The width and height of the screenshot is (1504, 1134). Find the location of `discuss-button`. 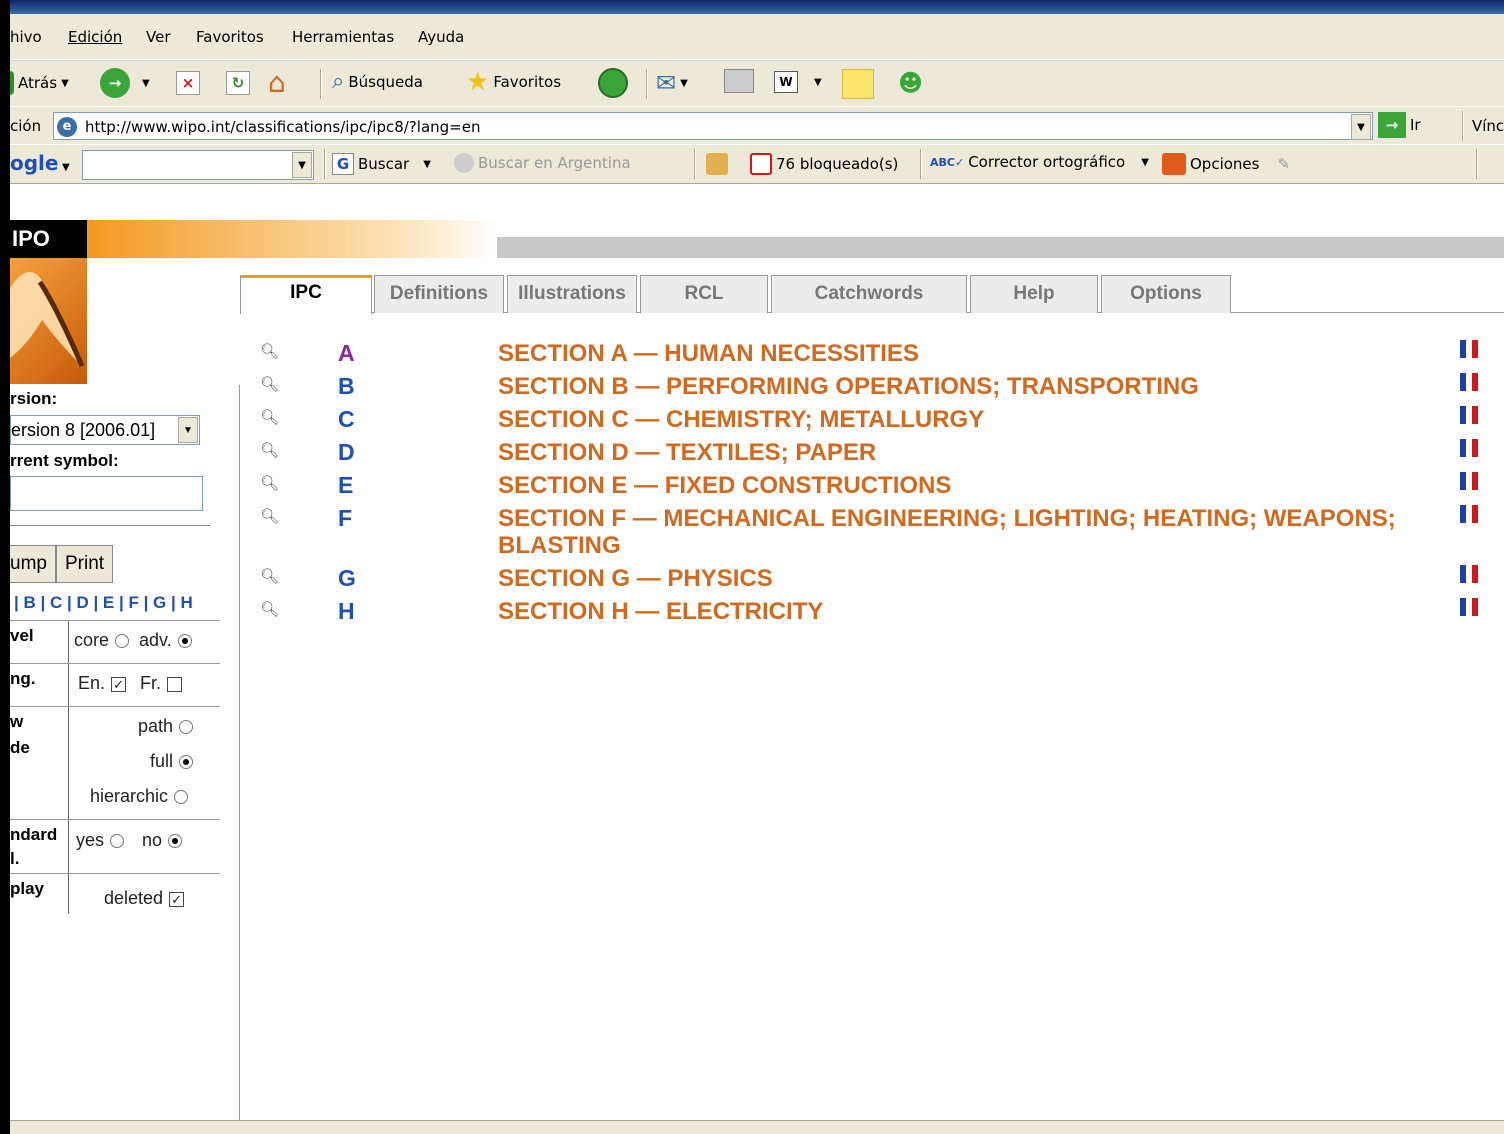

discuss-button is located at coordinates (858, 84).